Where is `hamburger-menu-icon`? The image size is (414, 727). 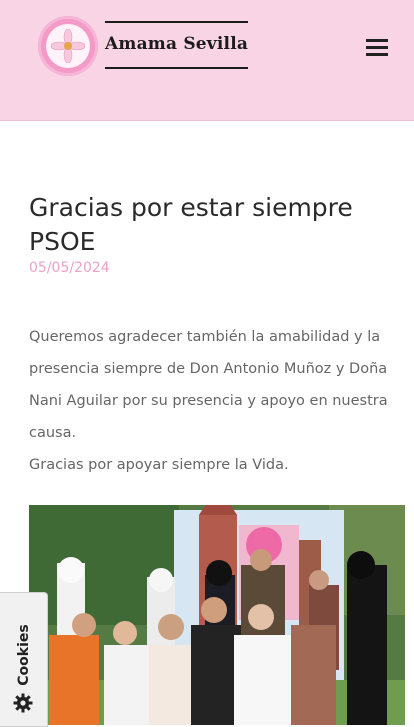
hamburger-menu-icon is located at coordinates (378, 47).